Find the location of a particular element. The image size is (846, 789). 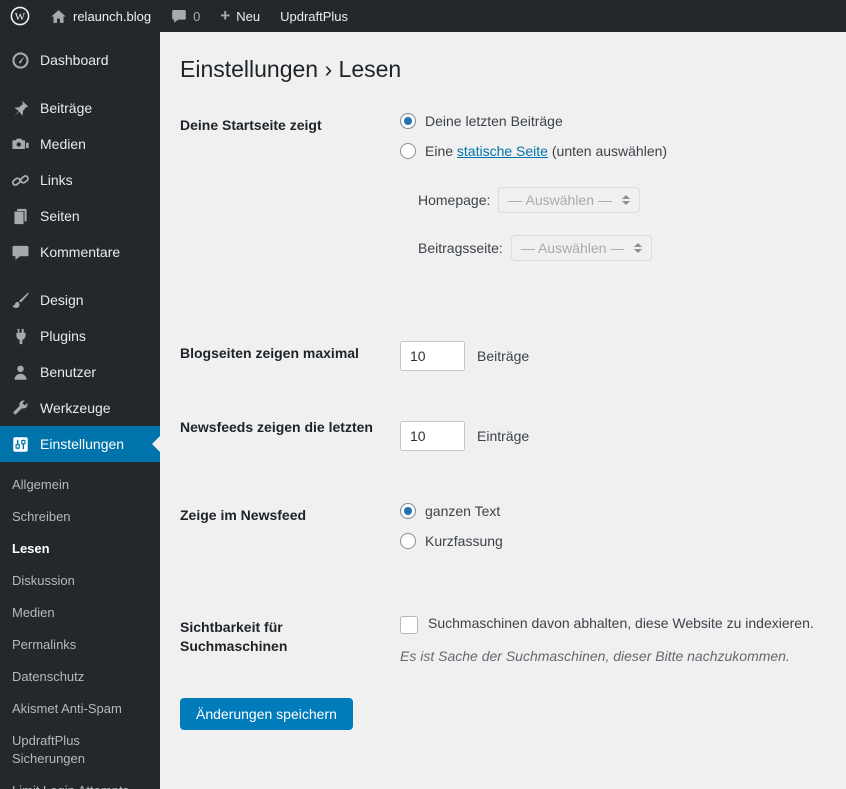

submenu-item-allgemein: Allgemein is located at coordinates (80, 485).